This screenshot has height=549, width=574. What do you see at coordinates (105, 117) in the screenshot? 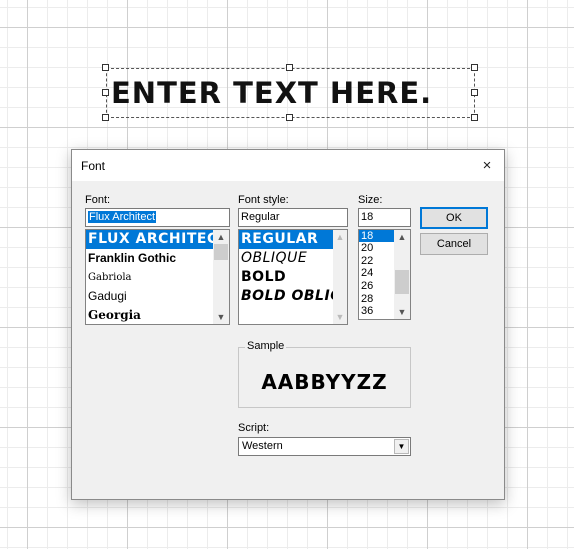
I see `resize-handle-bottom-left` at bounding box center [105, 117].